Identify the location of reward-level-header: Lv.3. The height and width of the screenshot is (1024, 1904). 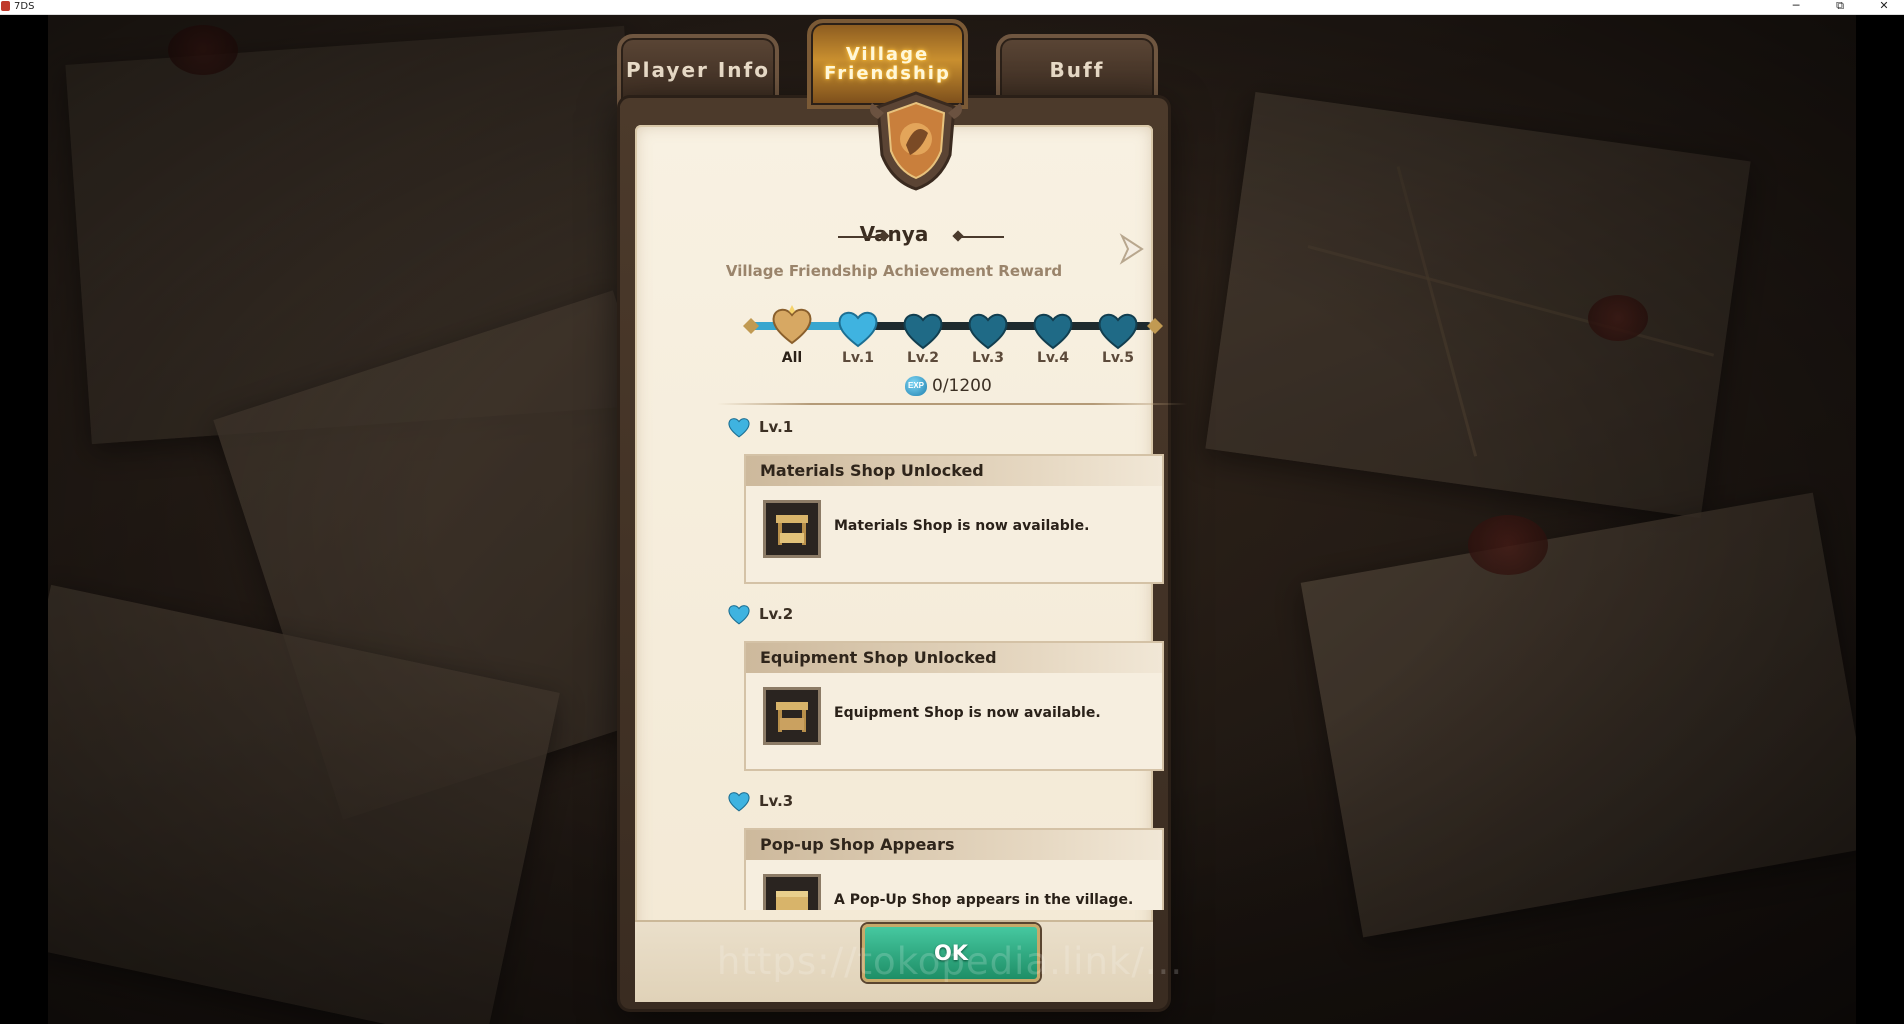
(760, 801).